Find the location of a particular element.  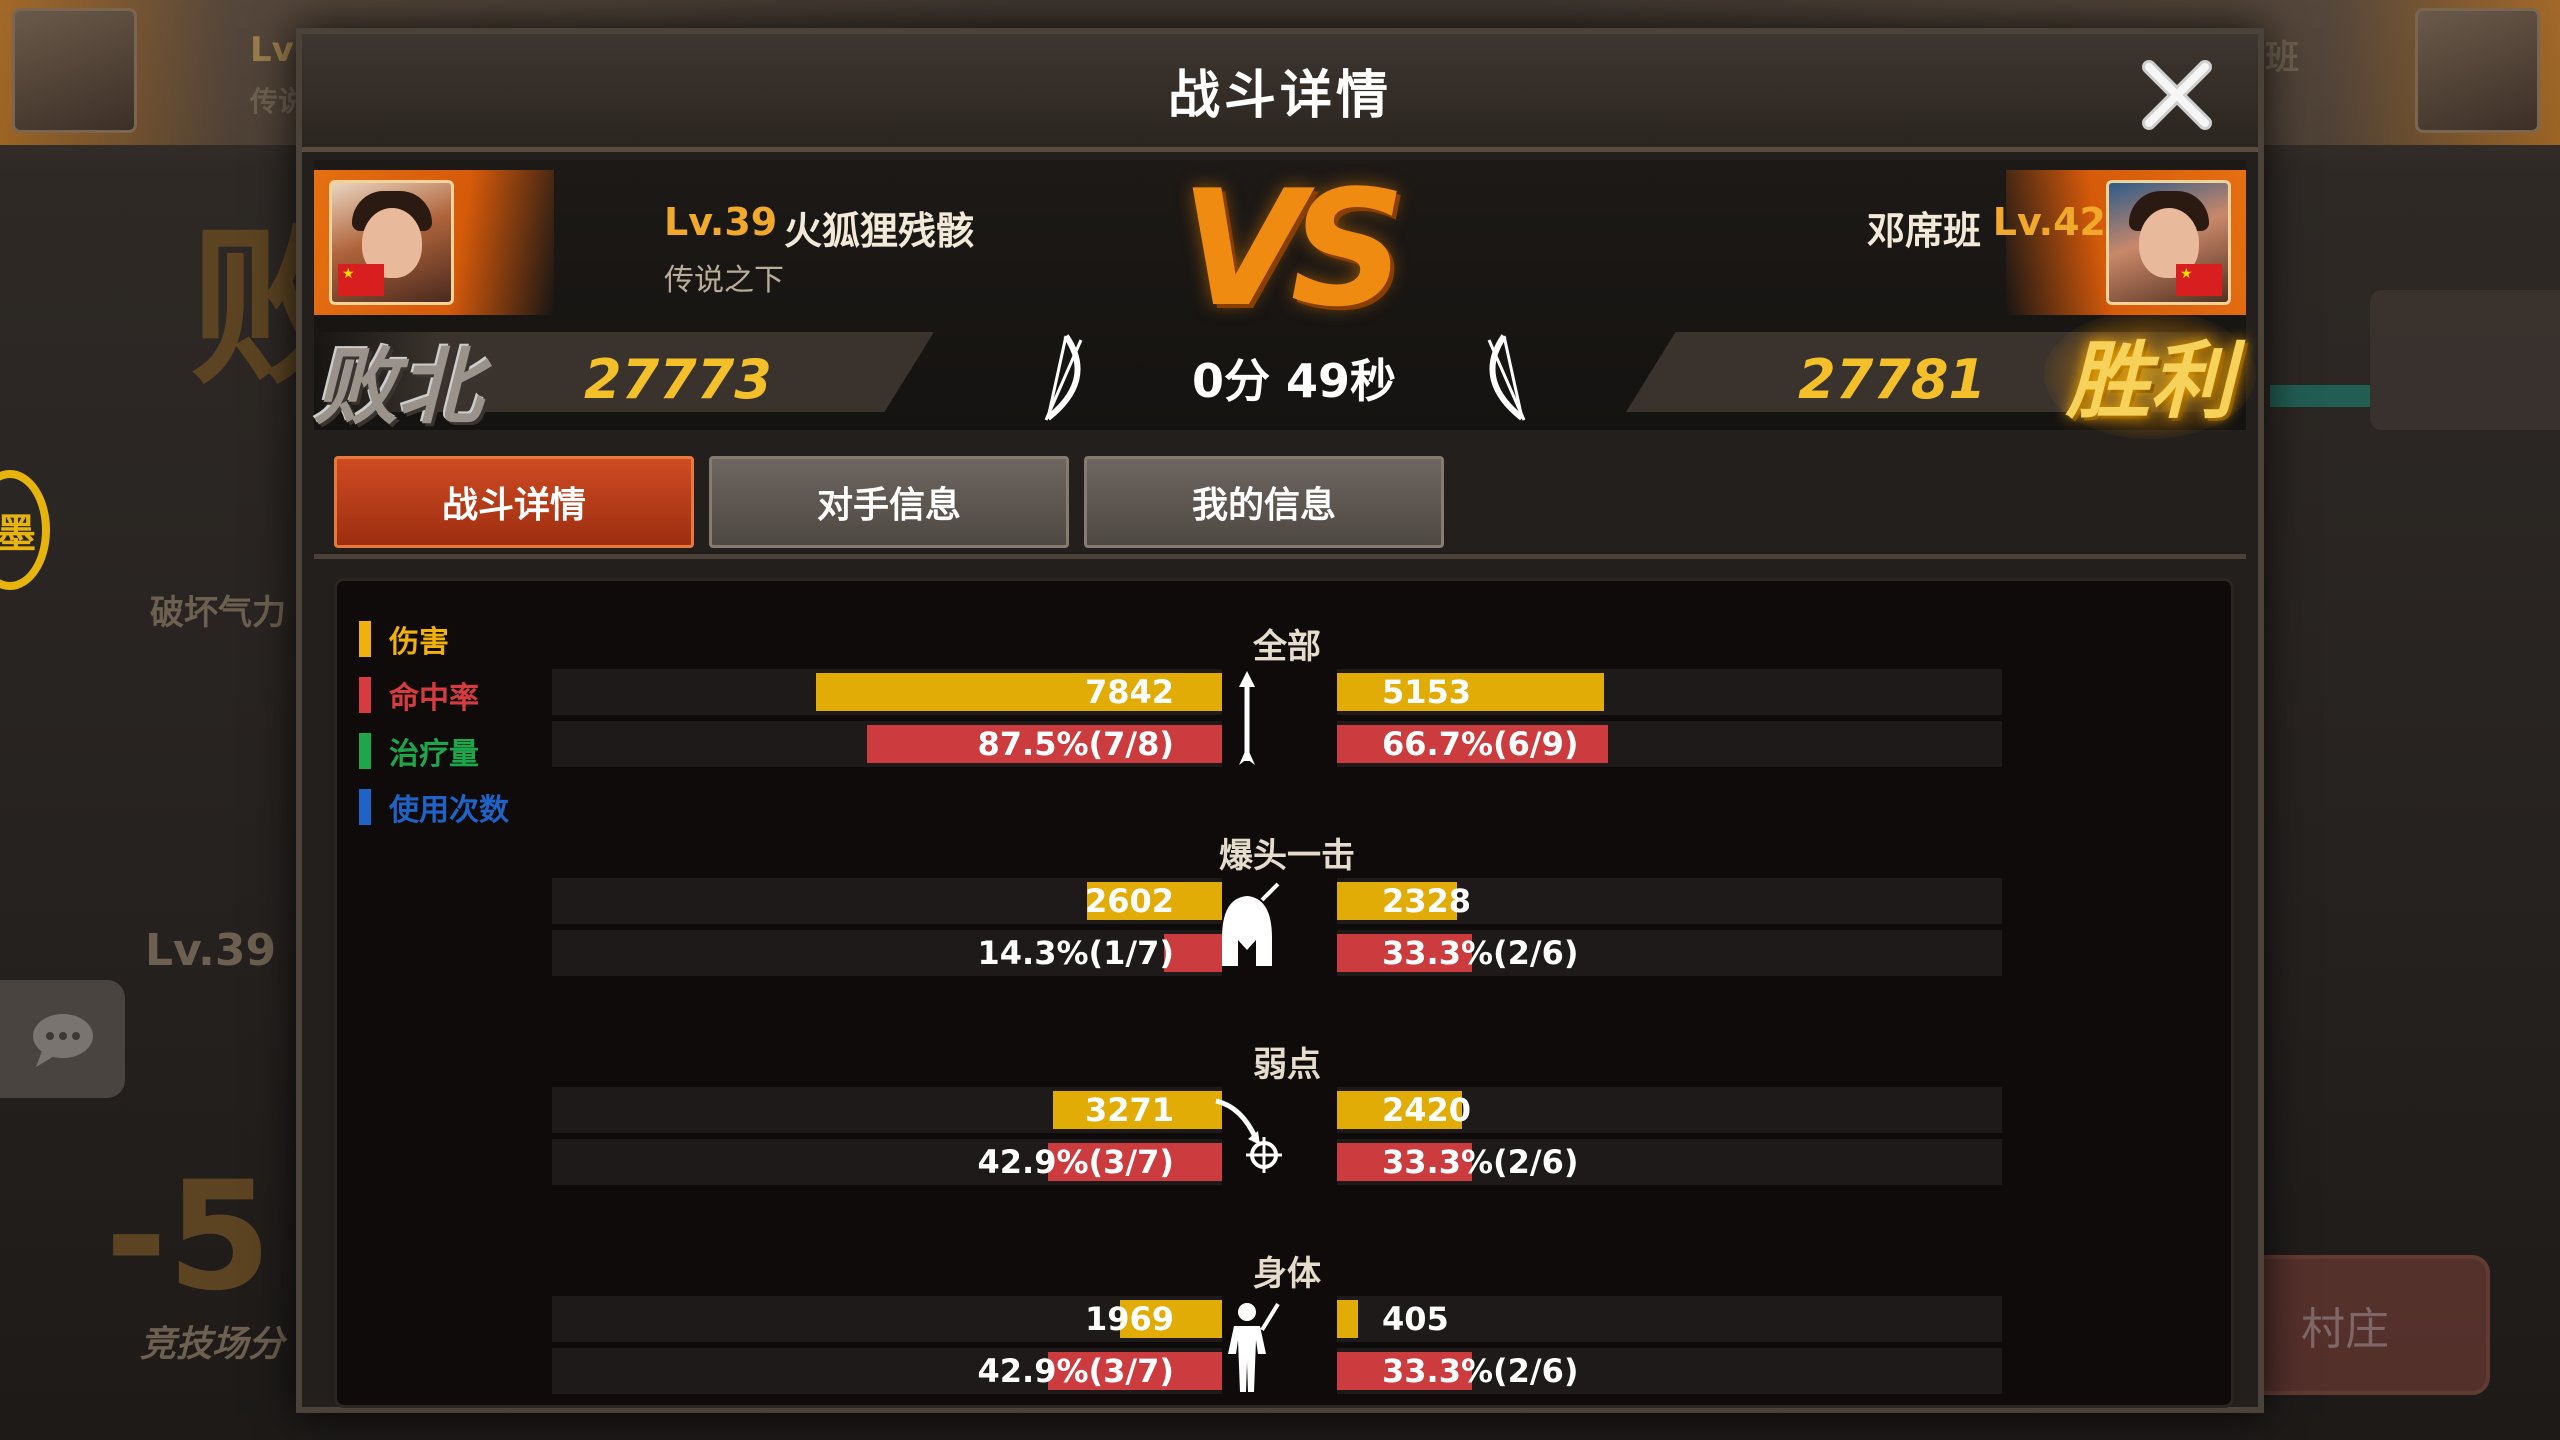

vs-logo: VS is located at coordinates (1292, 248).